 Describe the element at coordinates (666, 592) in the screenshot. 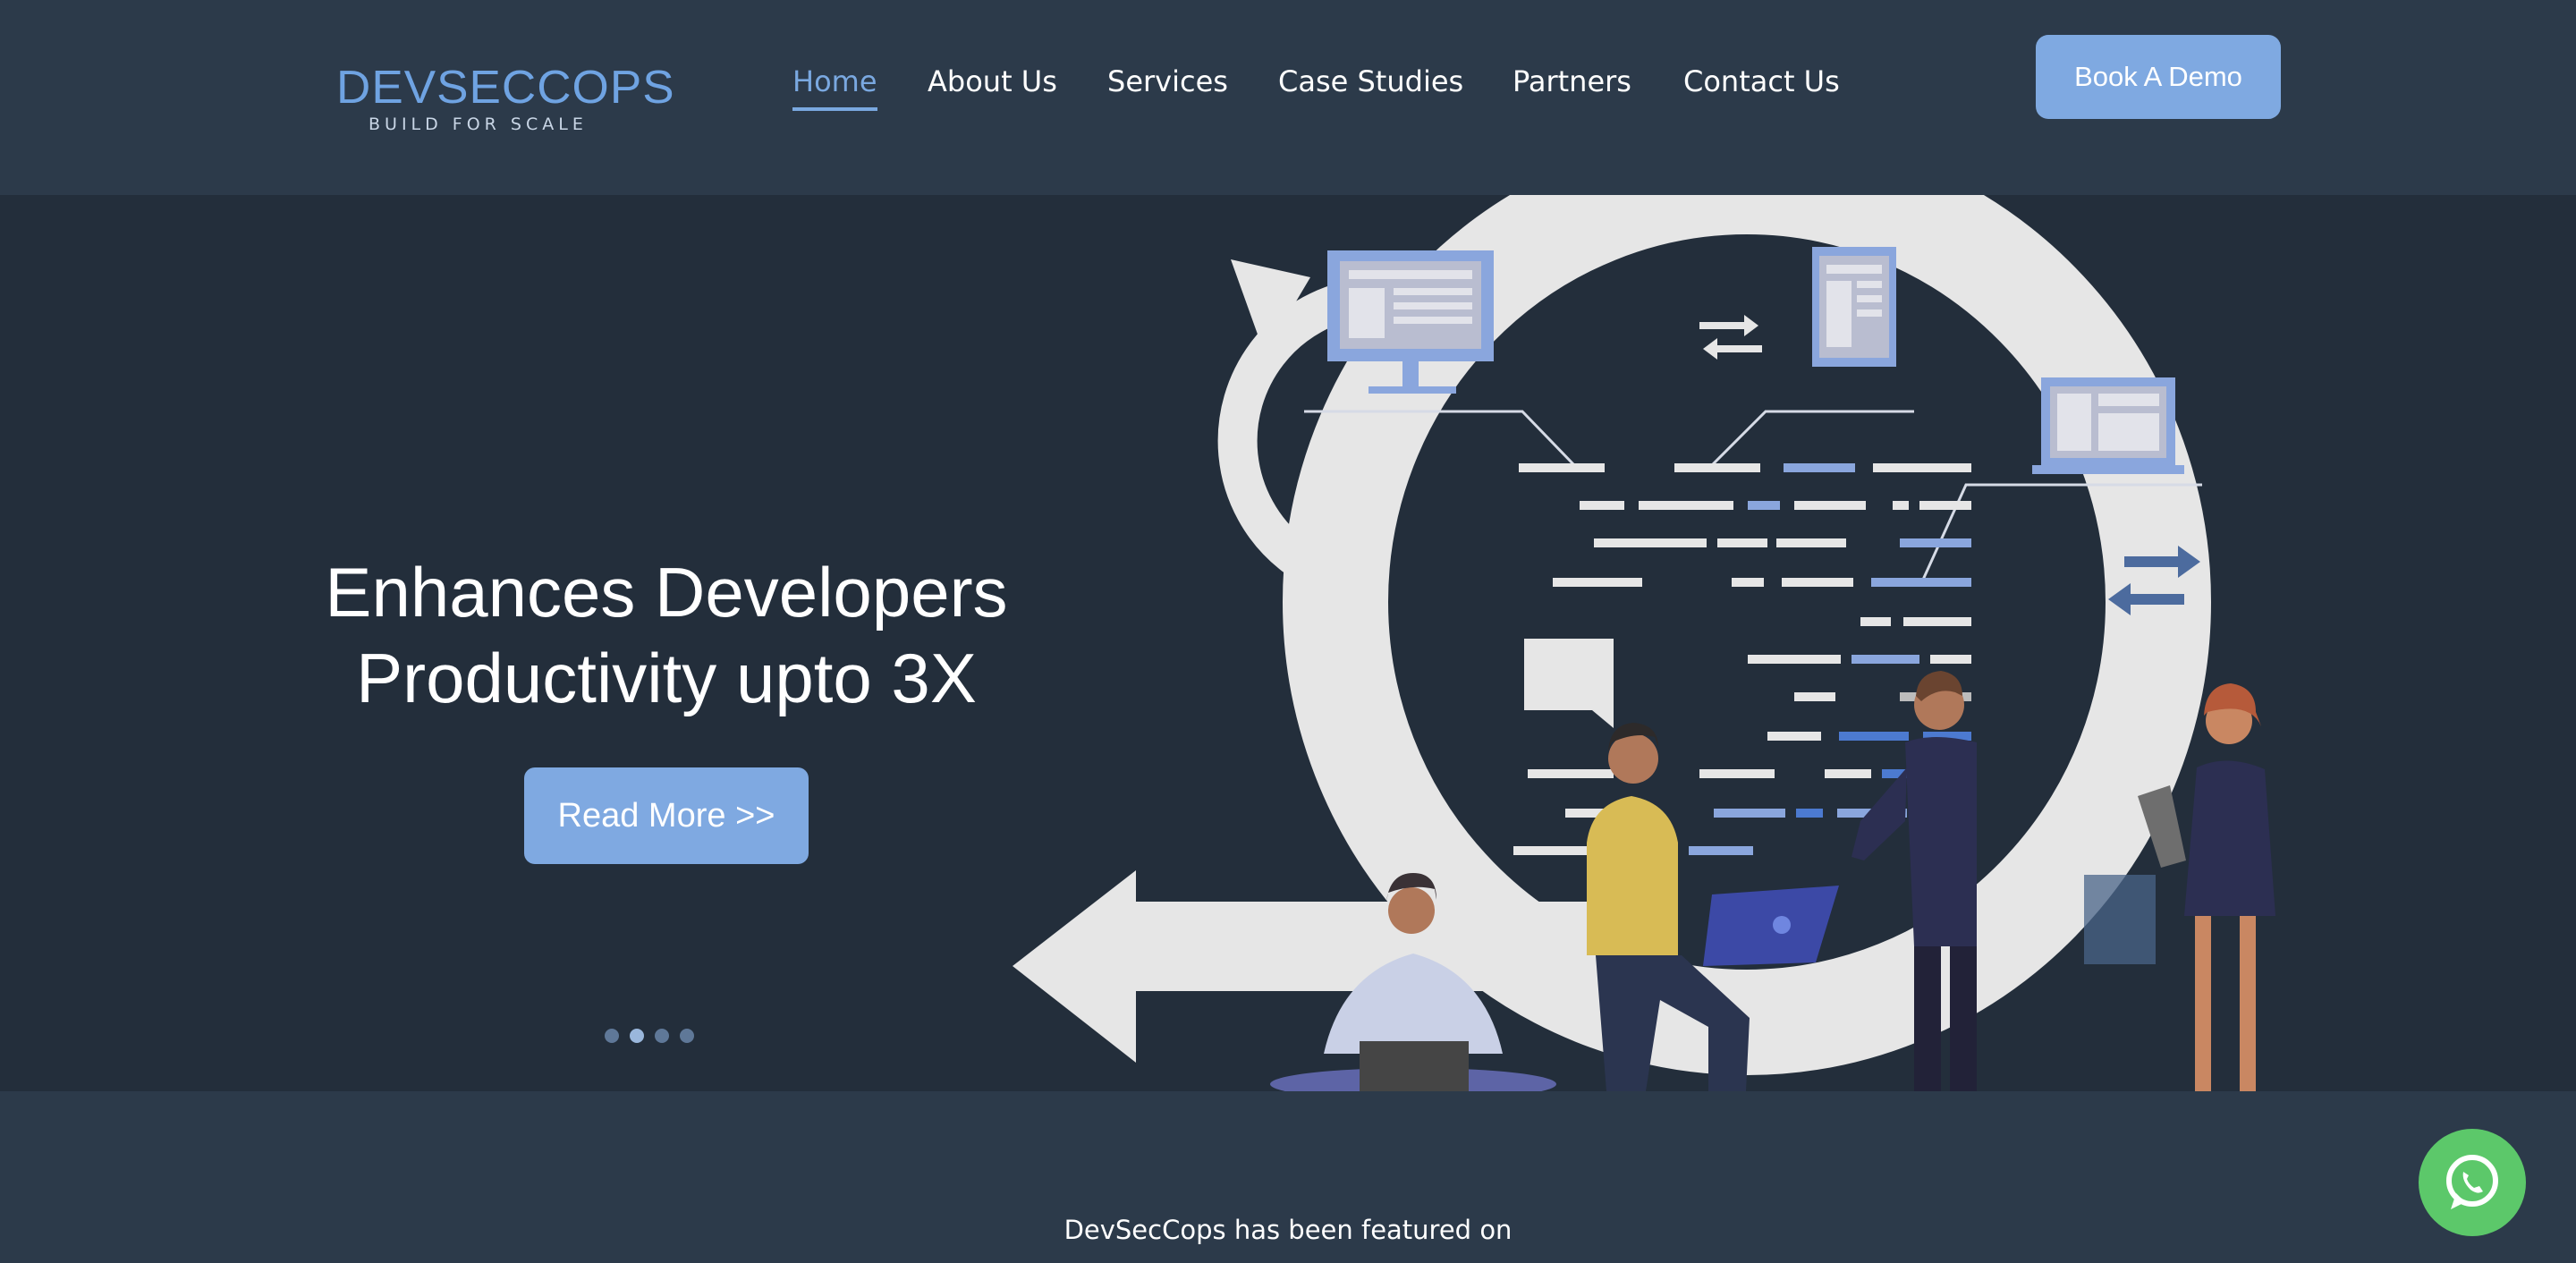

I see `headline-line-1: Enhances Developers` at that location.